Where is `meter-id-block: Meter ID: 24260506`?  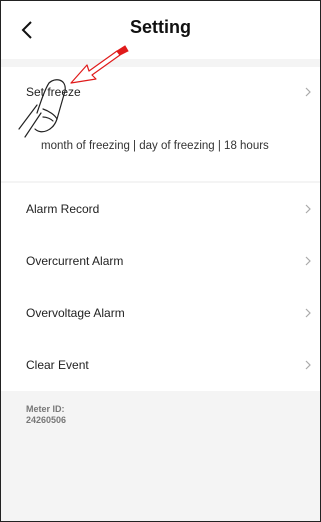 meter-id-block: Meter ID: 24260506 is located at coordinates (46, 415).